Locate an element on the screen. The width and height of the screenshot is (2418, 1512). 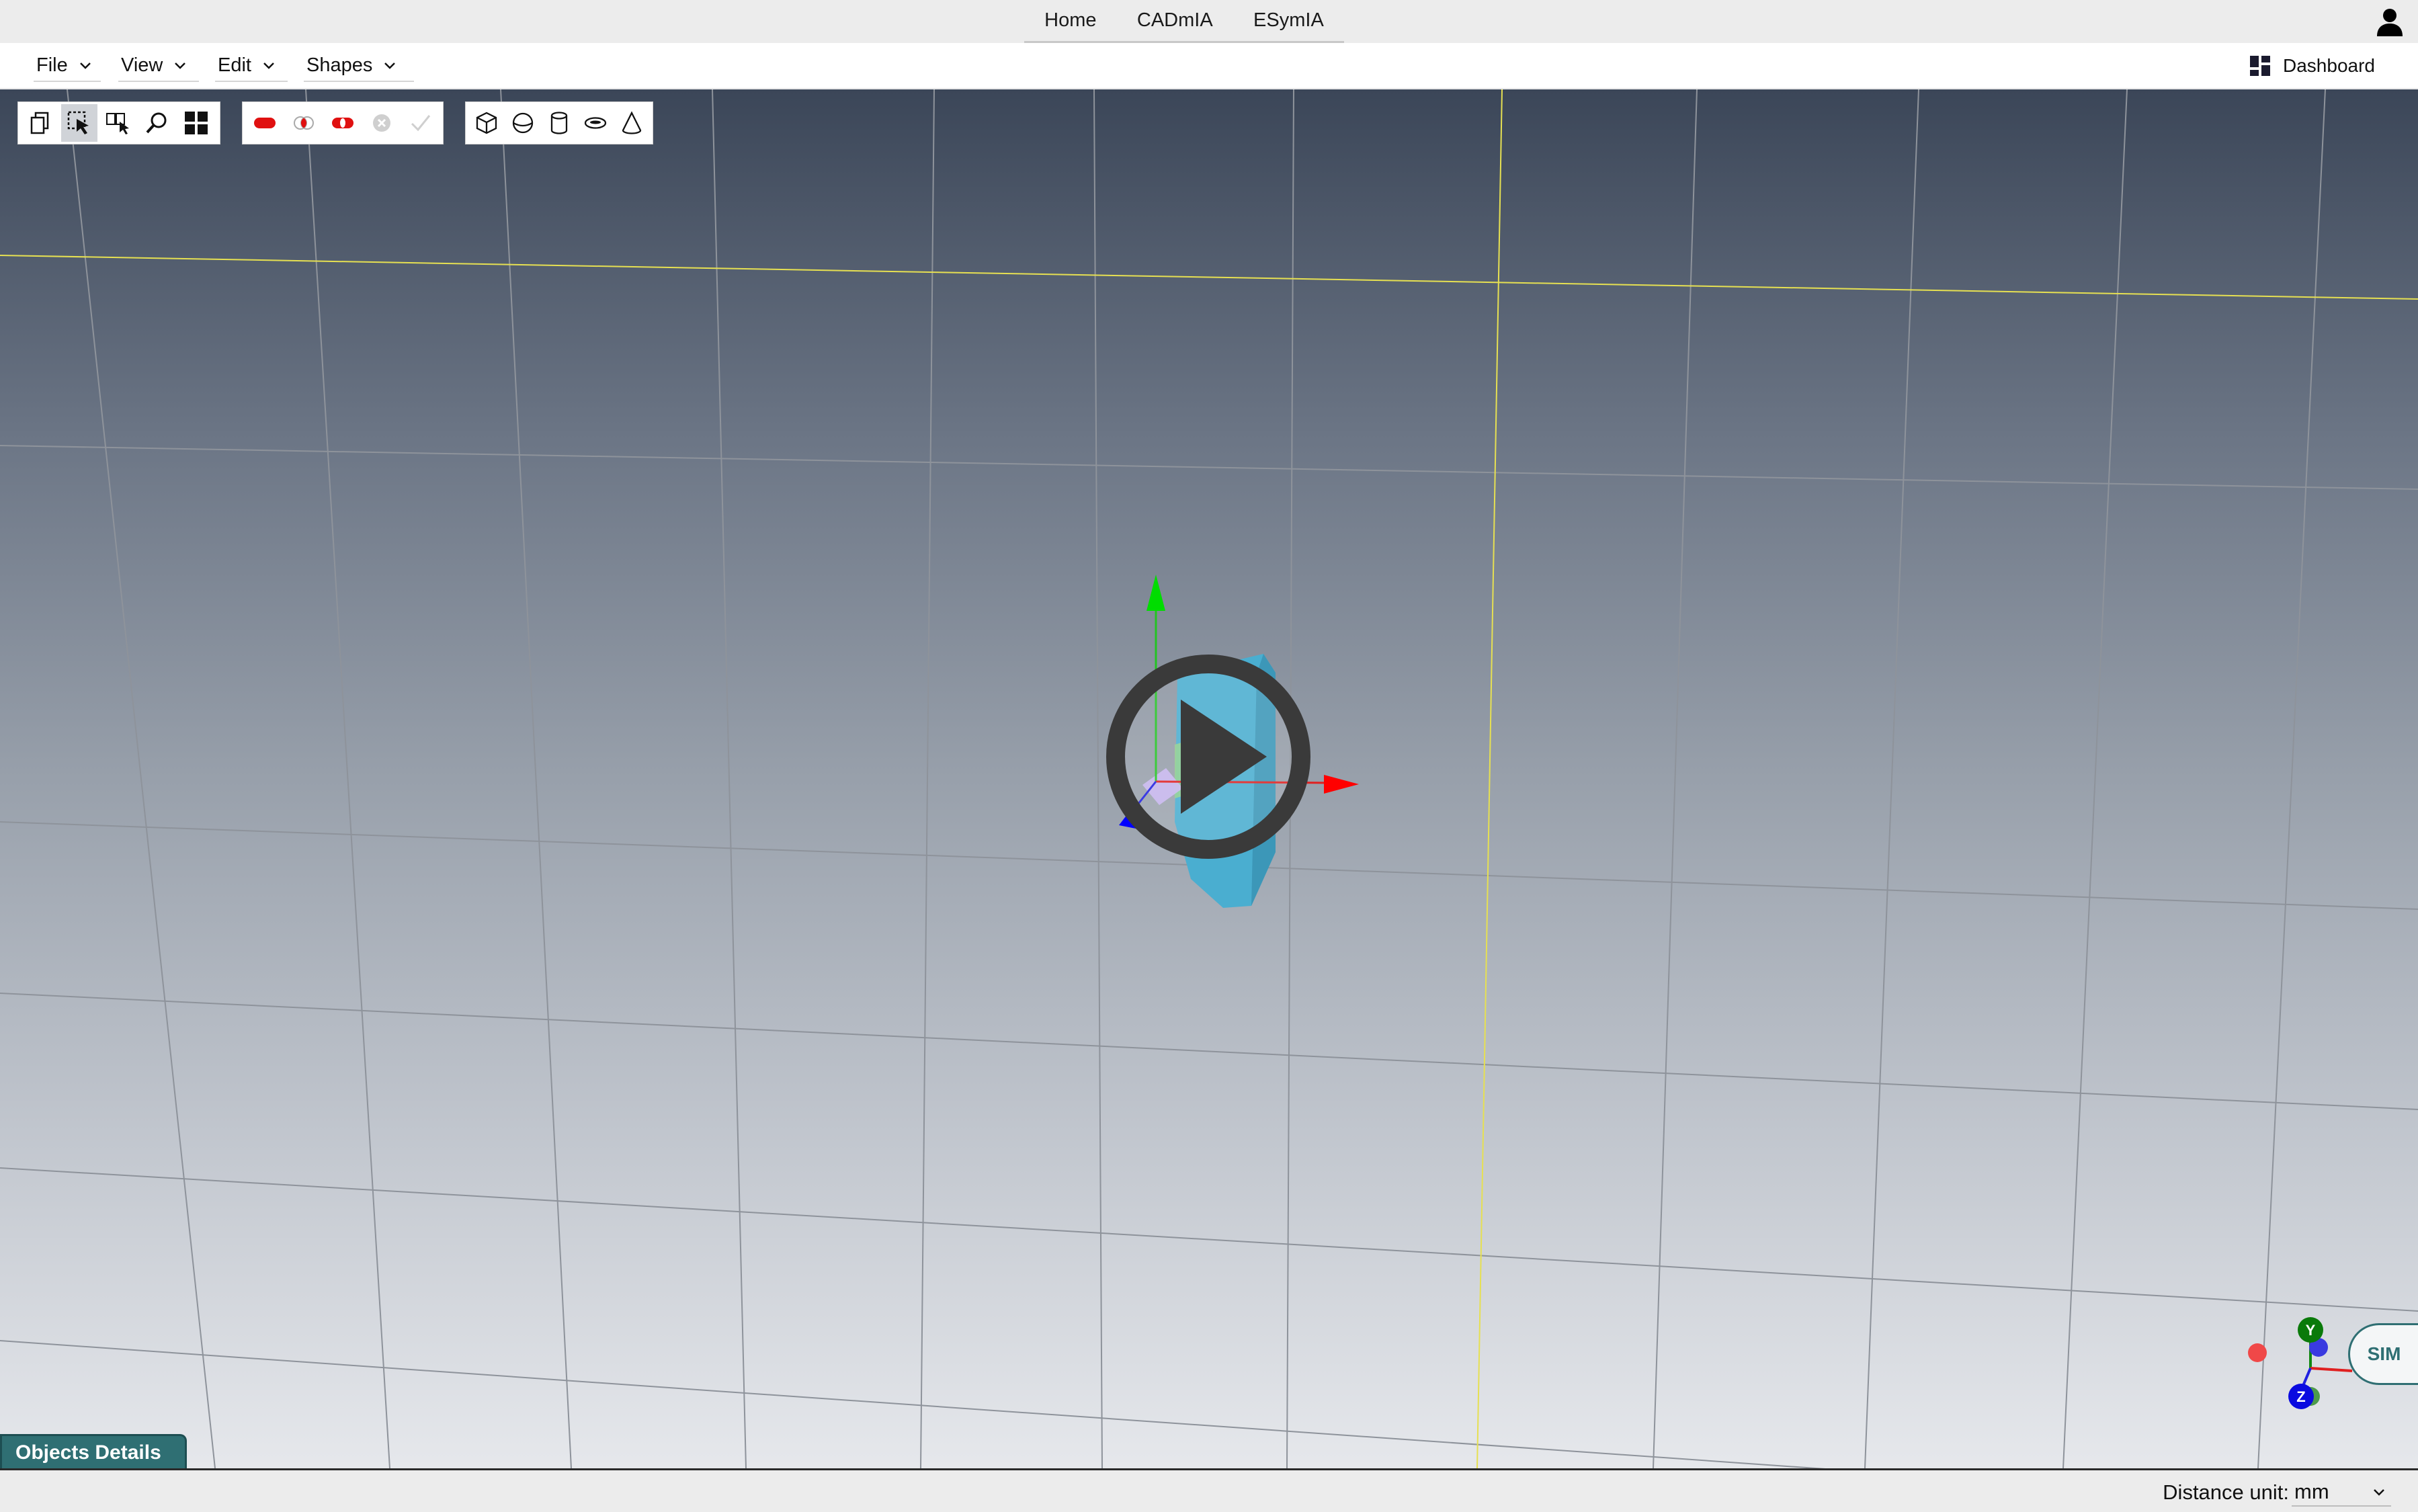
top-nav: Home CADmIA ESymIA is located at coordinates (1184, 22).